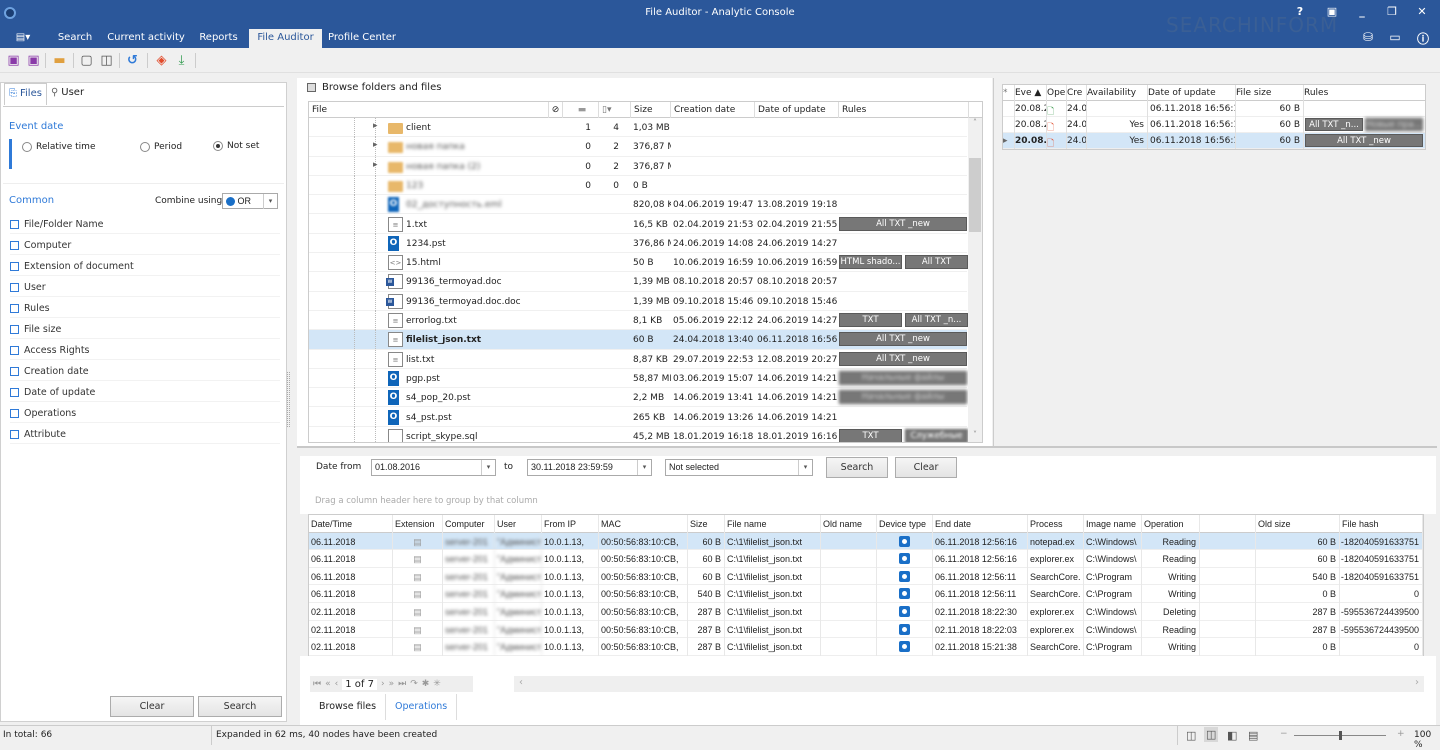 This screenshot has width=1440, height=750. I want to click on date-from-input: 01.08.2016 ▾, so click(433, 467).